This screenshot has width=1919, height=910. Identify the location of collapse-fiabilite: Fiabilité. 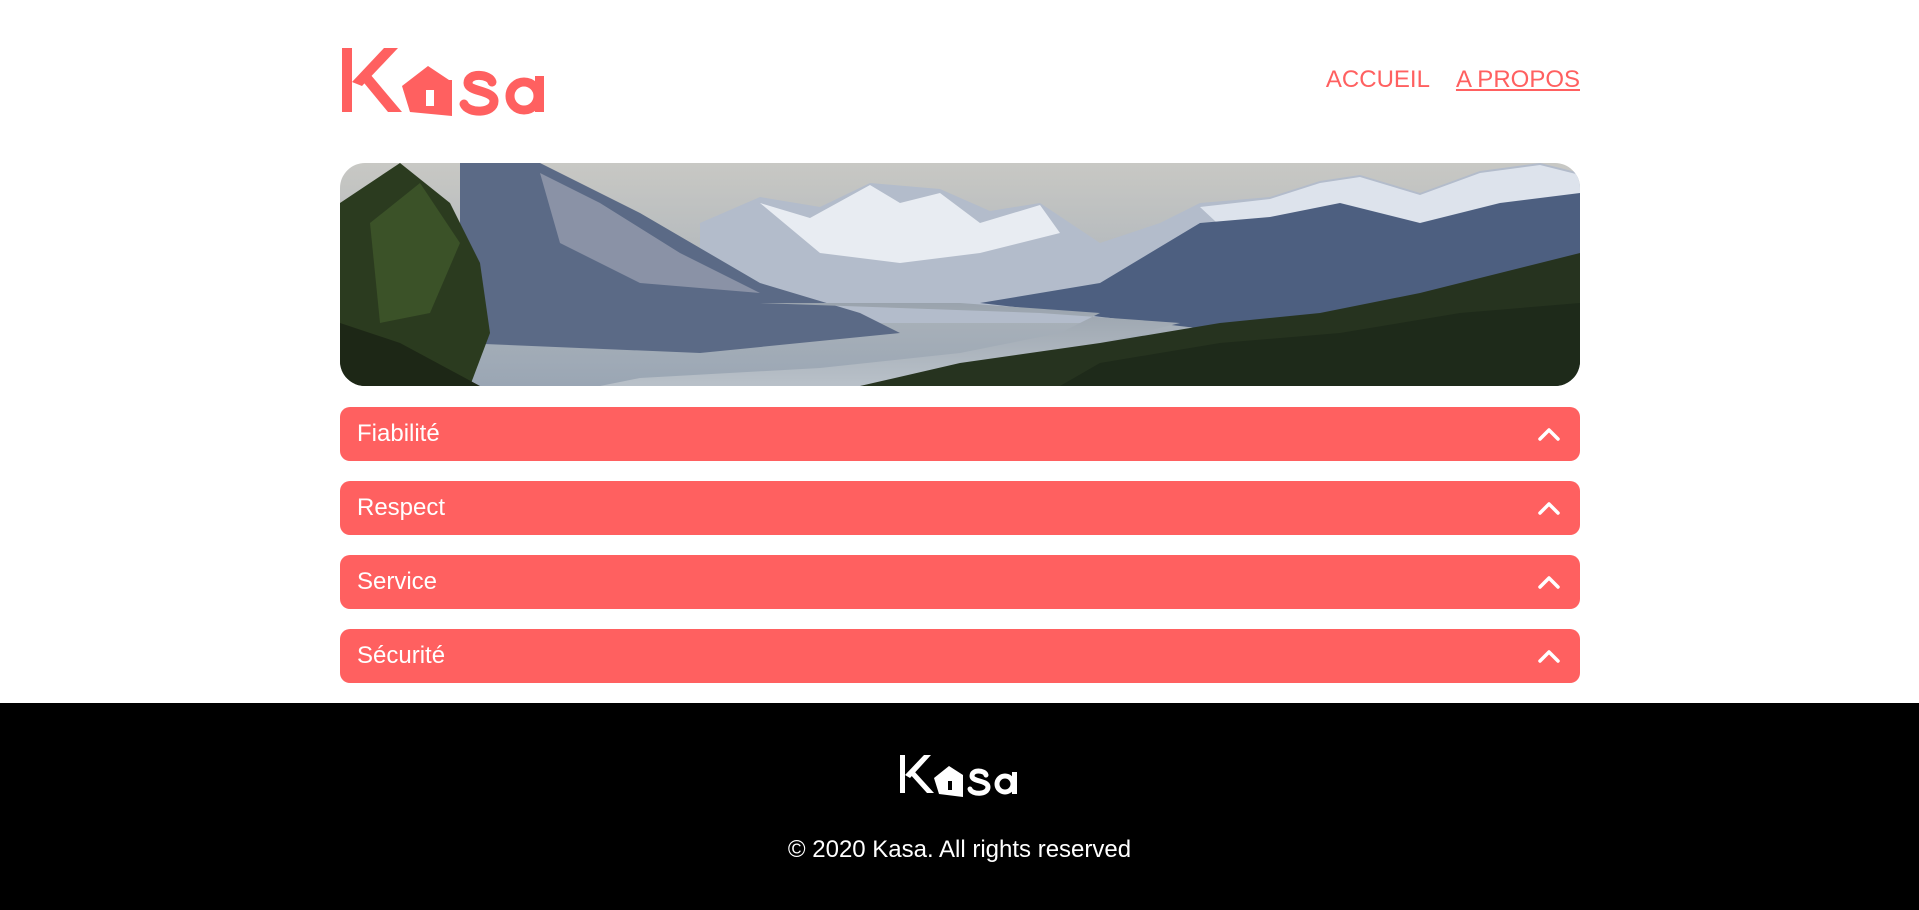
(960, 434).